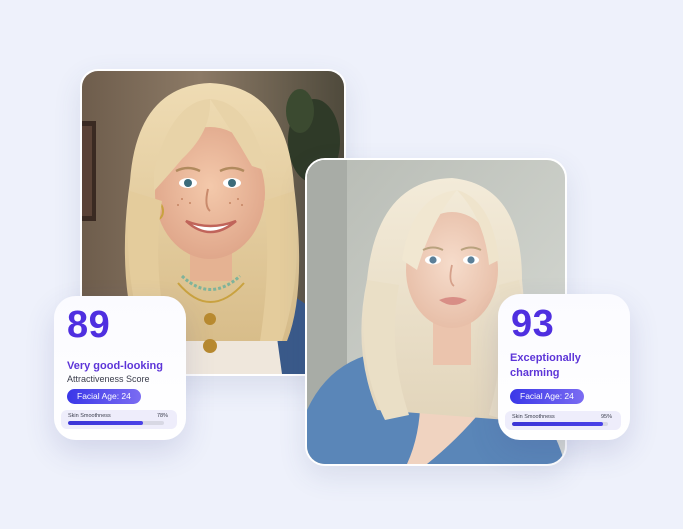 The image size is (683, 529). I want to click on metric-percent: 95%, so click(606, 417).